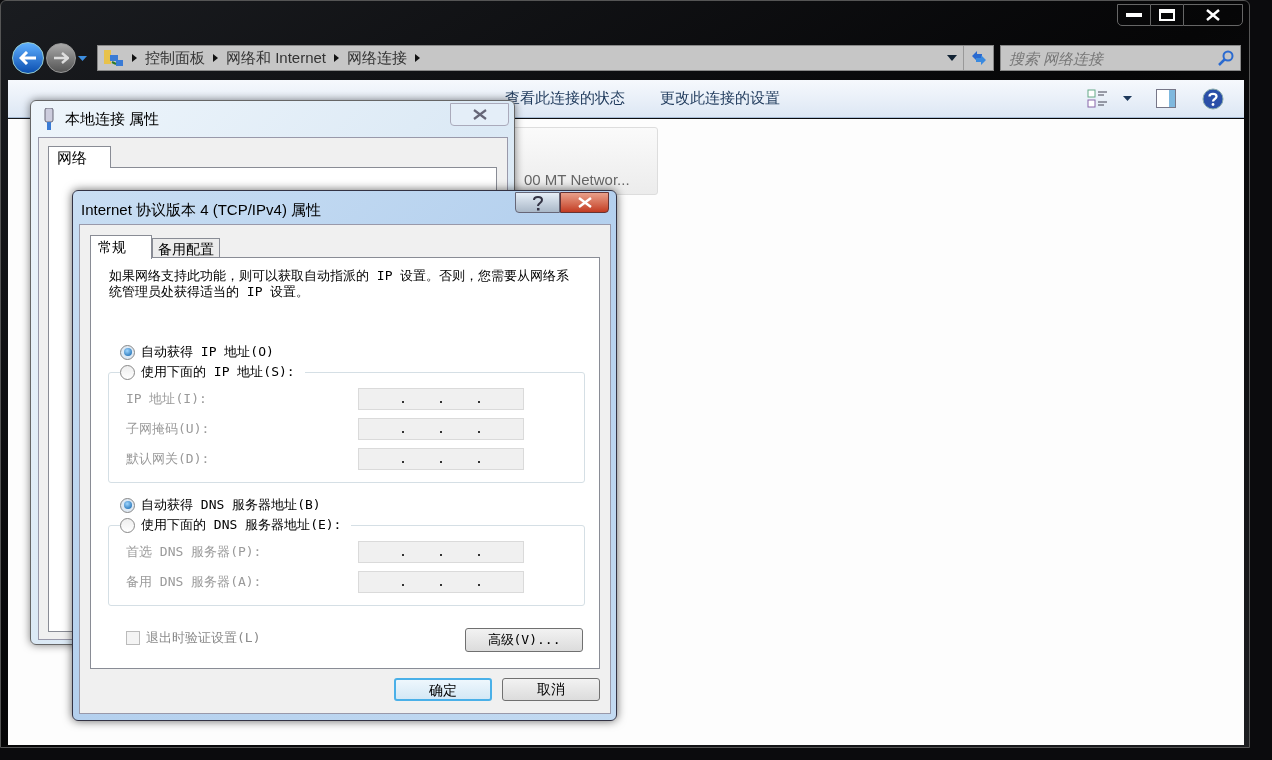 The height and width of the screenshot is (760, 1272). What do you see at coordinates (443, 689) in the screenshot?
I see `ok-button: 确定` at bounding box center [443, 689].